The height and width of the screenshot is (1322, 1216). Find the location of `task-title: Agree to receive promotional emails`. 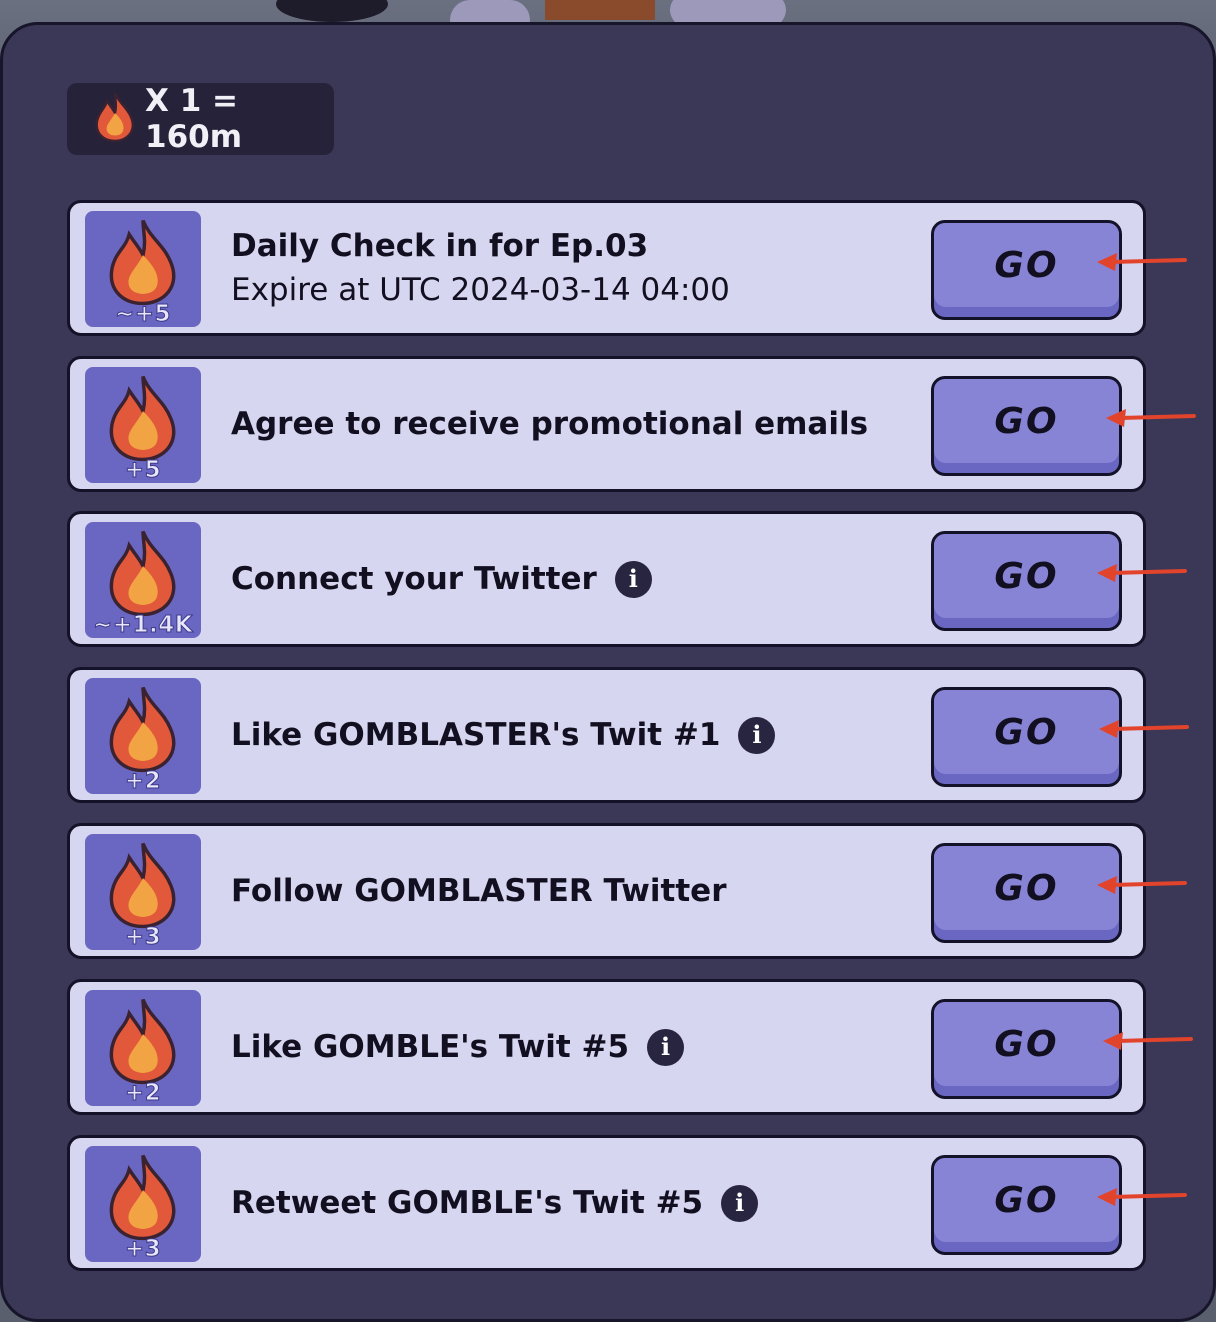

task-title: Agree to receive promotional emails is located at coordinates (550, 424).